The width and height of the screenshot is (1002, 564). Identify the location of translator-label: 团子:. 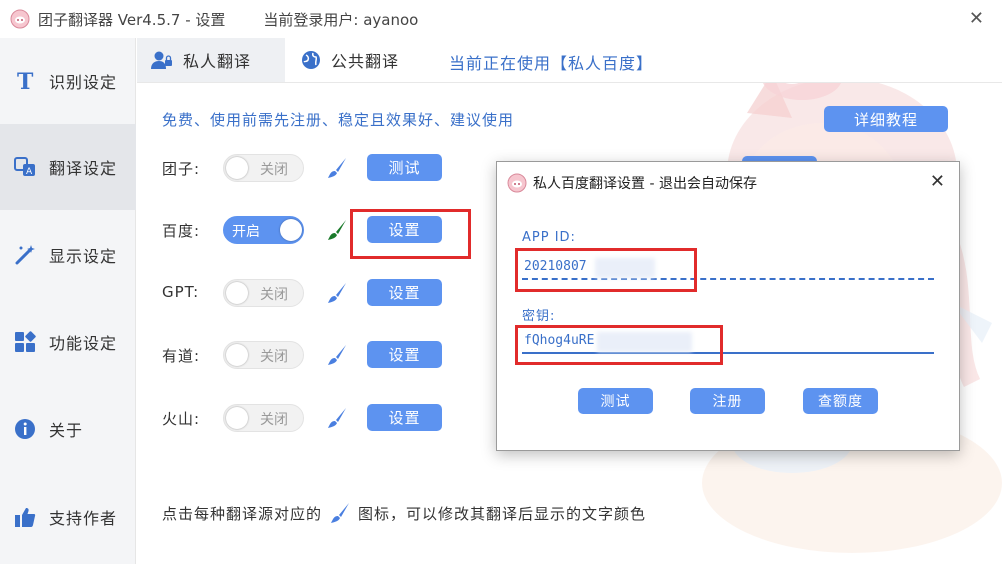
(181, 169).